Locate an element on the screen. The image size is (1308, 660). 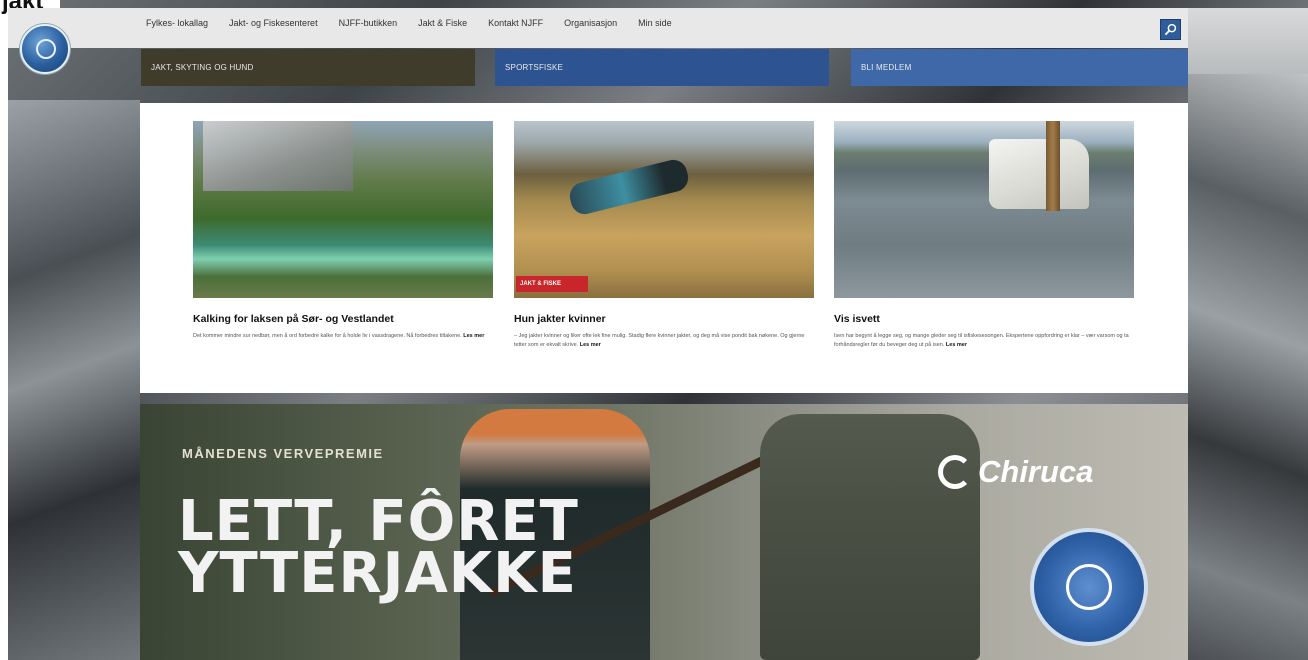
nav-item-organisasjon: Organisasjon is located at coordinates (590, 23).